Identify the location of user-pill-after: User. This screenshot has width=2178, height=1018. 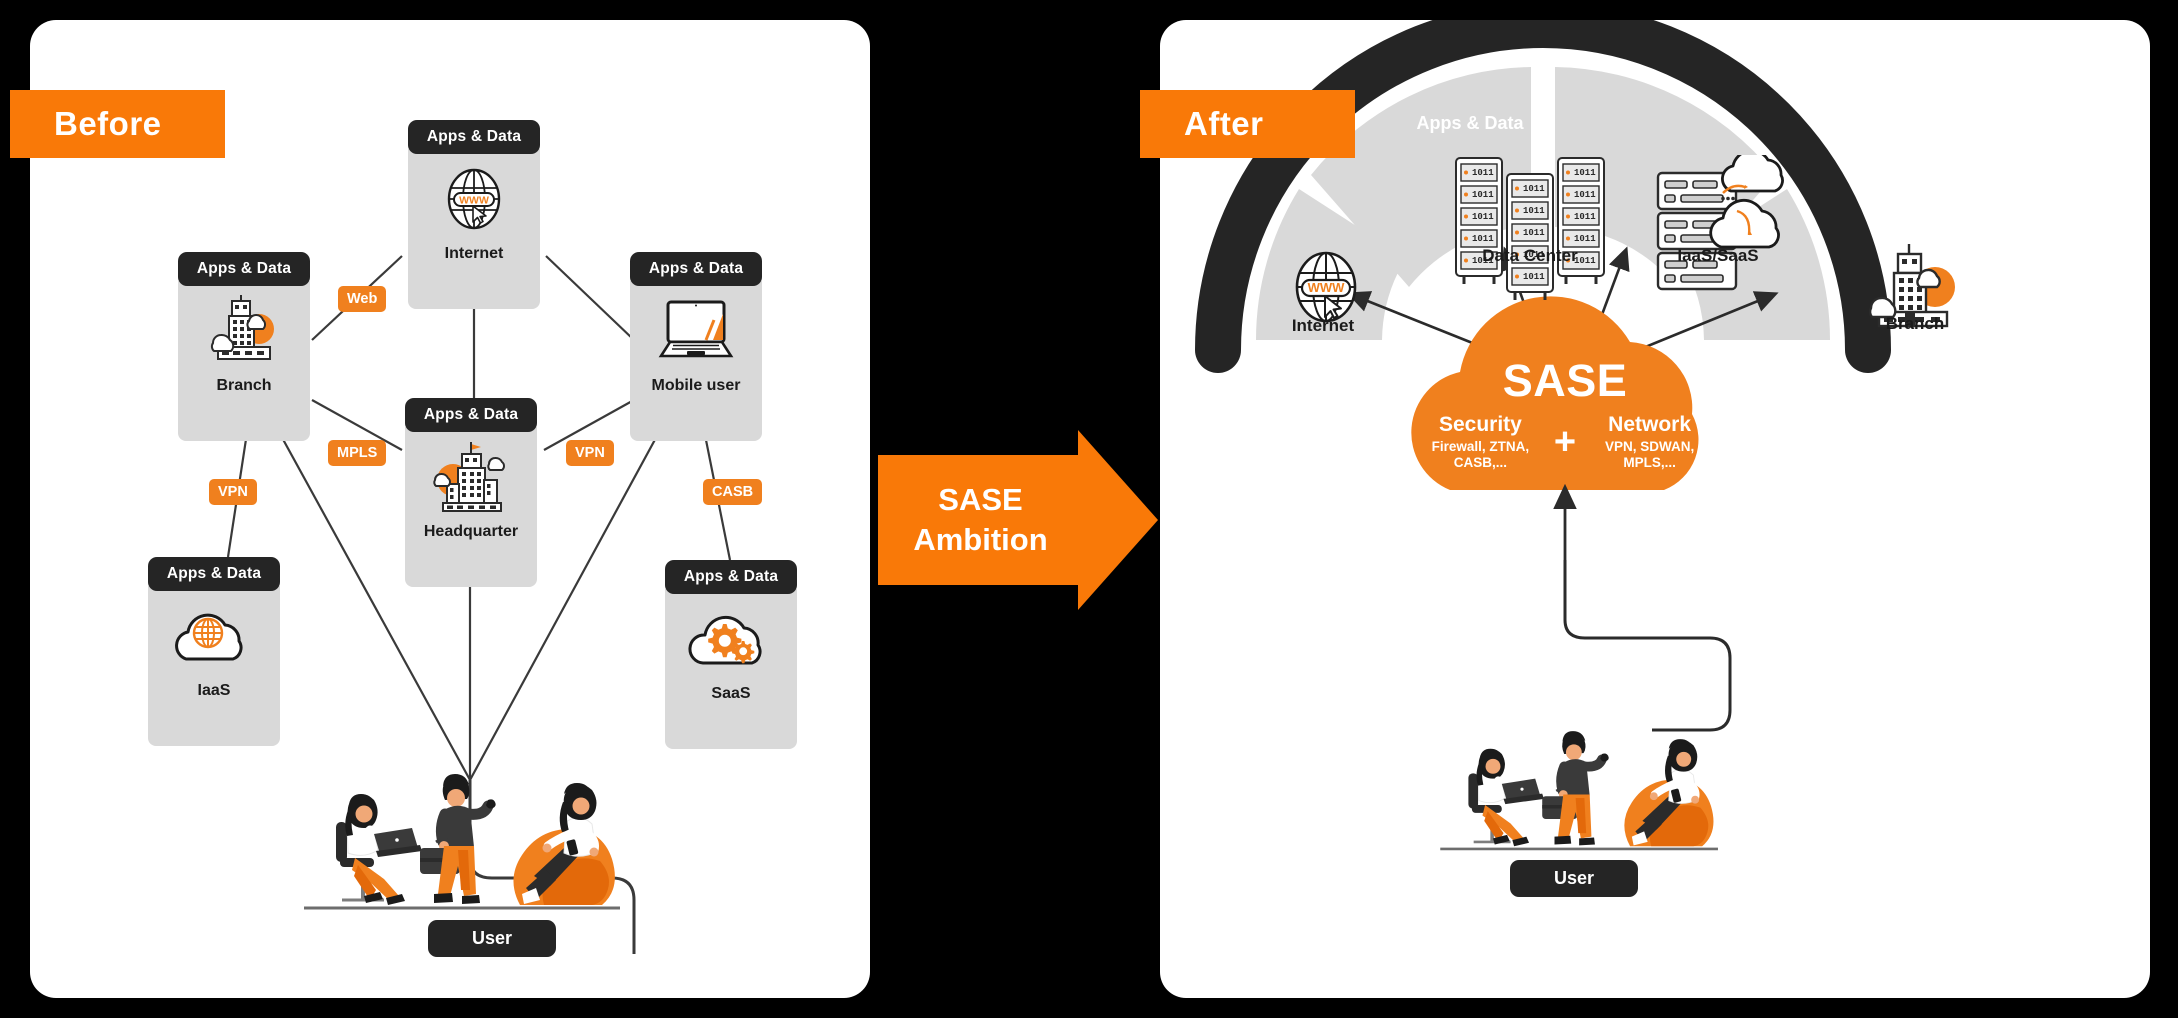
(1574, 878).